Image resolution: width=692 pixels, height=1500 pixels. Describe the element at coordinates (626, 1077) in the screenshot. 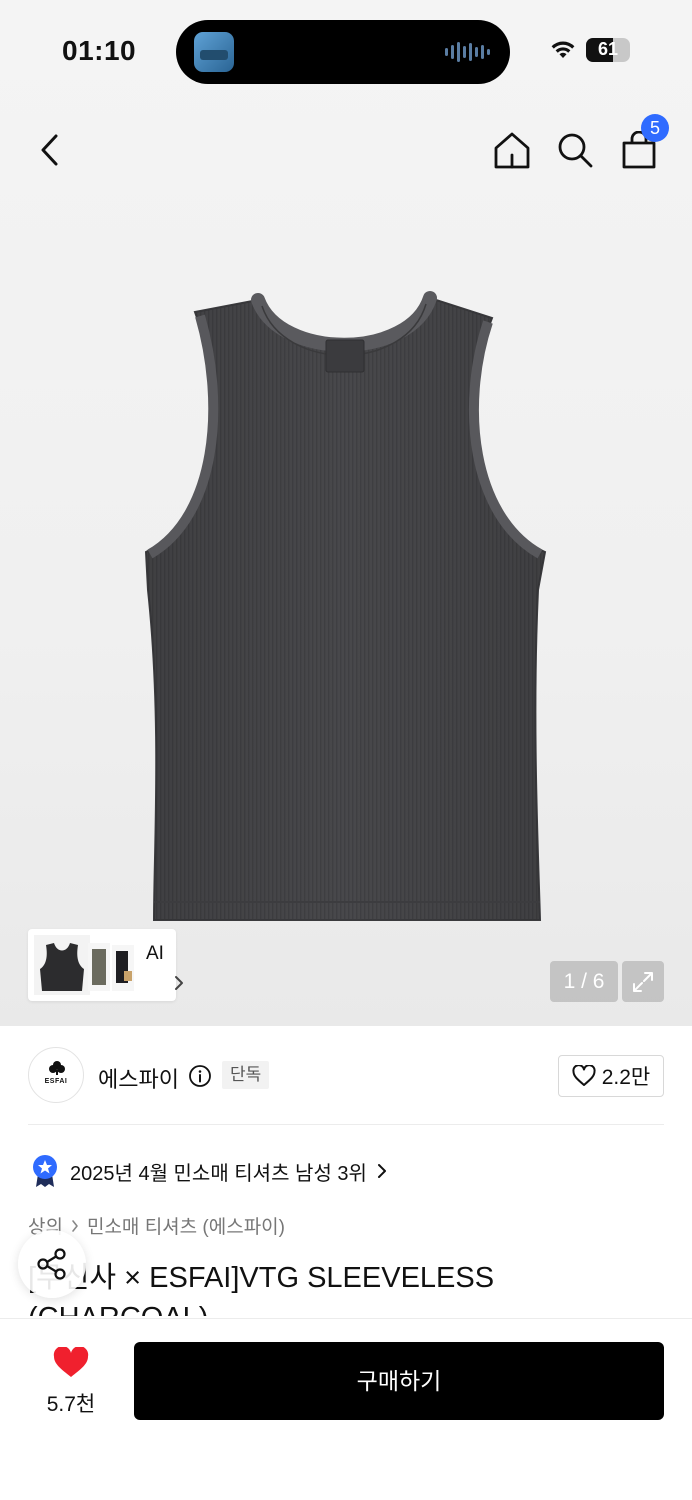

I see `brand-like-count: 2.2만` at that location.